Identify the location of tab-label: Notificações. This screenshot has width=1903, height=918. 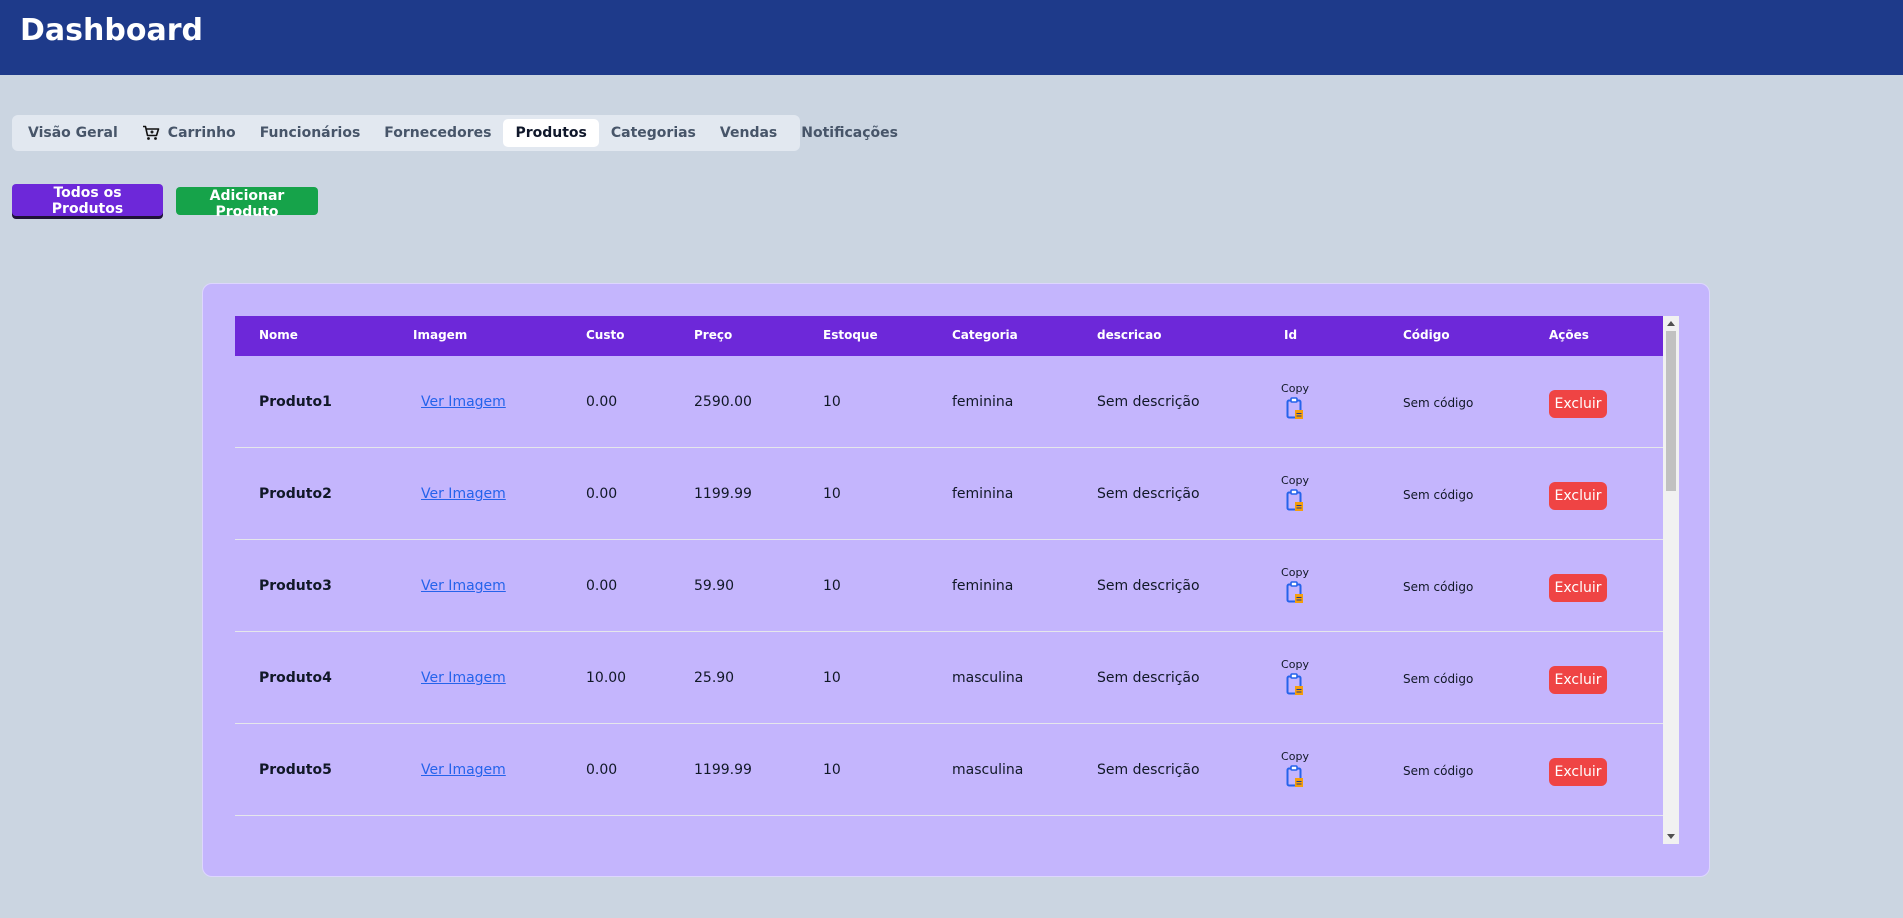
(849, 133).